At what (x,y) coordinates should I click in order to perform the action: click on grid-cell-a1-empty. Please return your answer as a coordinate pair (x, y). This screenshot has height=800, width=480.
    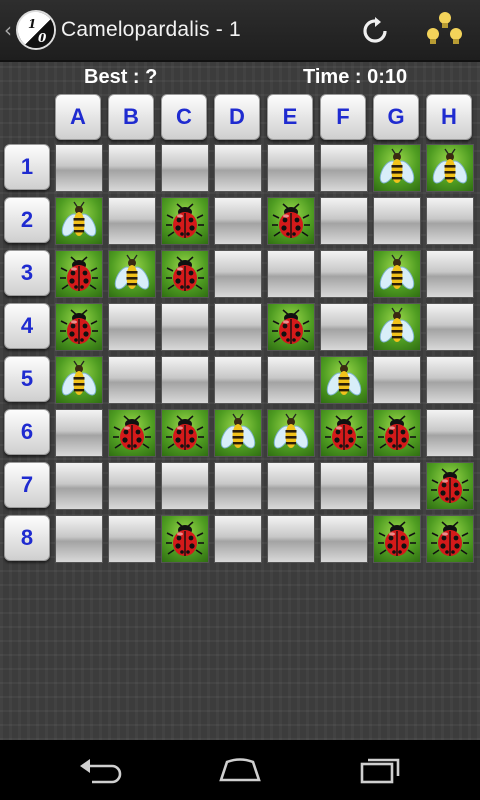
    Looking at the image, I should click on (79, 168).